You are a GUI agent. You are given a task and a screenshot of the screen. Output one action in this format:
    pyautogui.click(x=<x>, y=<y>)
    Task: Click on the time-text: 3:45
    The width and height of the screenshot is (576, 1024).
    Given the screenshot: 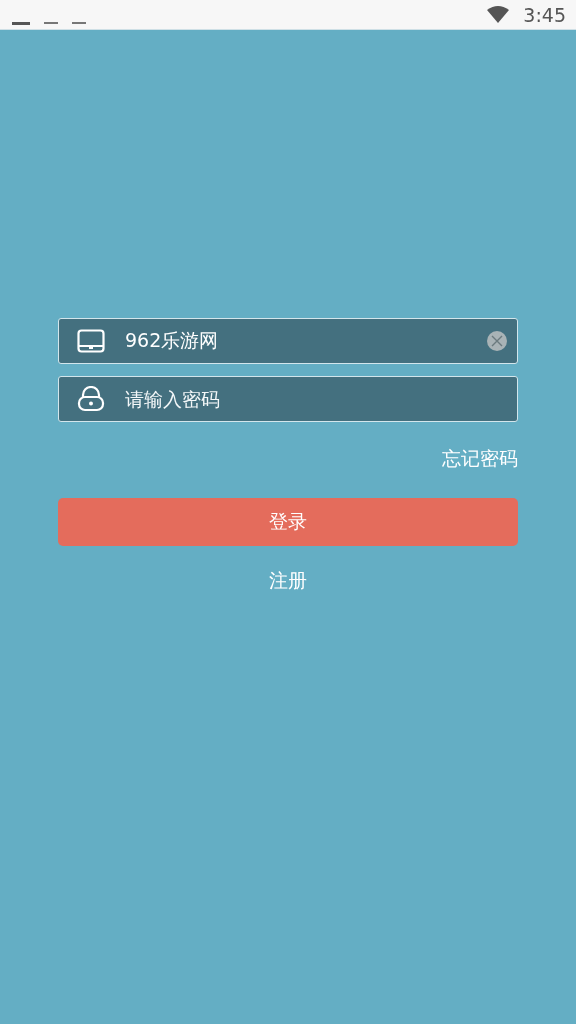 What is the action you would take?
    pyautogui.click(x=544, y=14)
    